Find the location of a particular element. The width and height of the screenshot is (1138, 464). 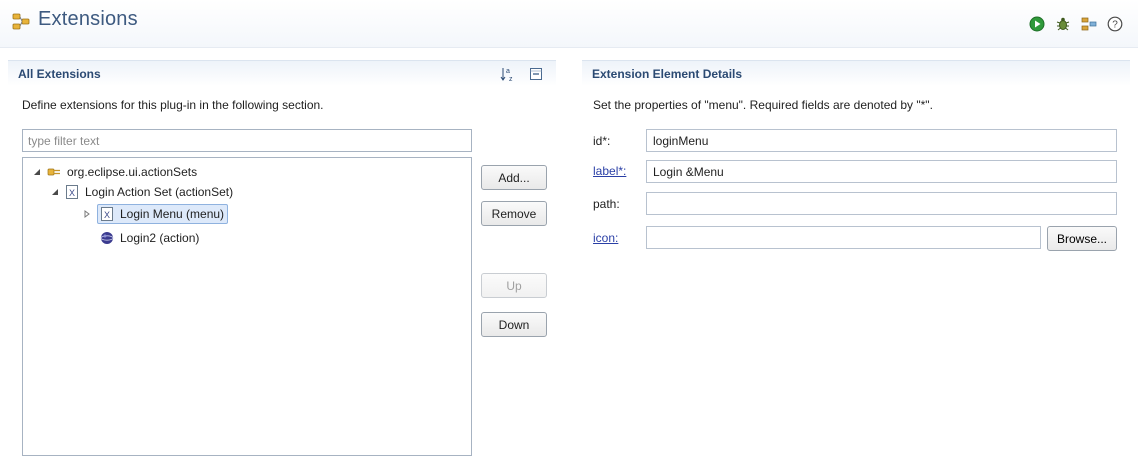

element-details-section-header: Extension Element Details is located at coordinates (856, 73).